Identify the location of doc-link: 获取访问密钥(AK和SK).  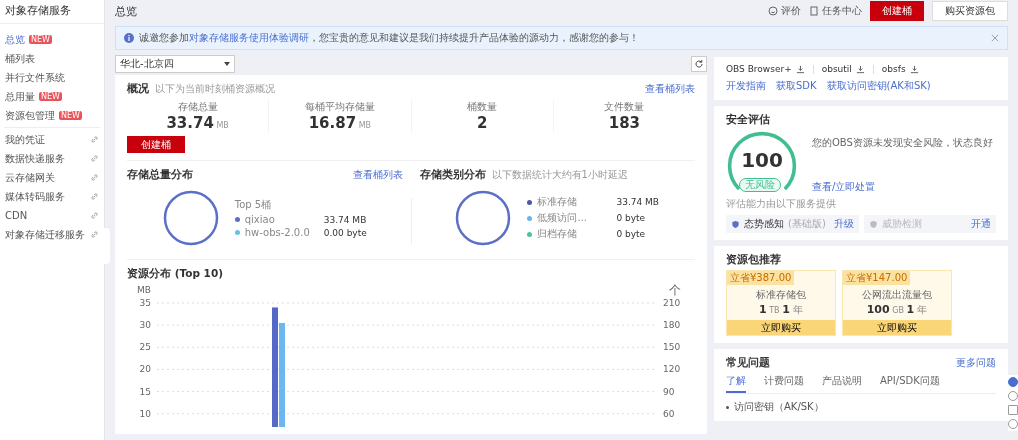
(878, 86).